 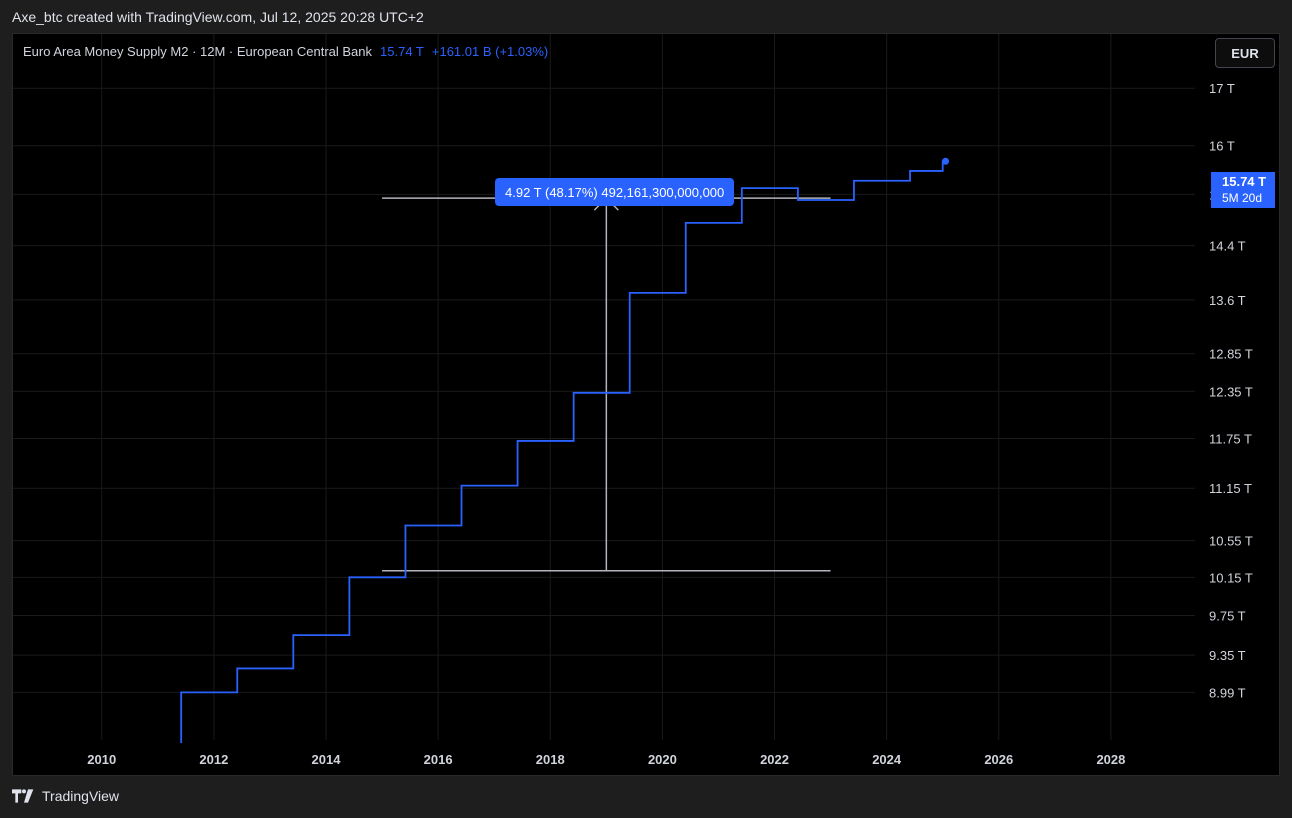 What do you see at coordinates (1222, 146) in the screenshot?
I see `y-tick-label: 16 T` at bounding box center [1222, 146].